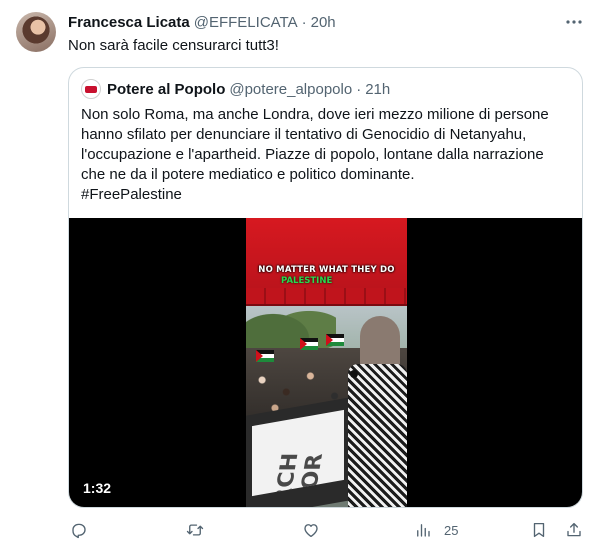  I want to click on views-chart-icon, so click(423, 530).